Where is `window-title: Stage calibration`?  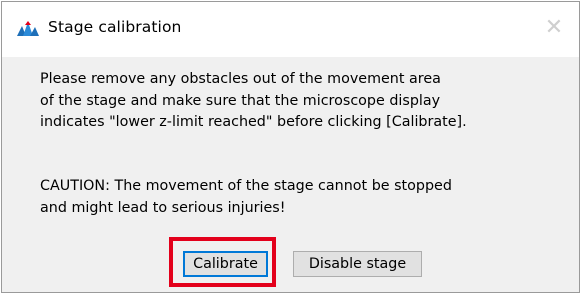 window-title: Stage calibration is located at coordinates (115, 27).